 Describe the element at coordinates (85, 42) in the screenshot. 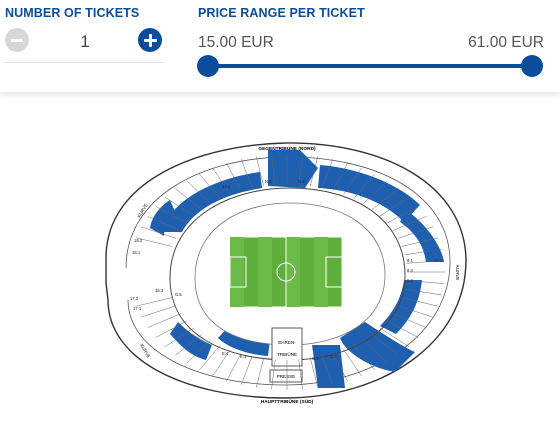

I see `ticket-quantity: 1` at that location.